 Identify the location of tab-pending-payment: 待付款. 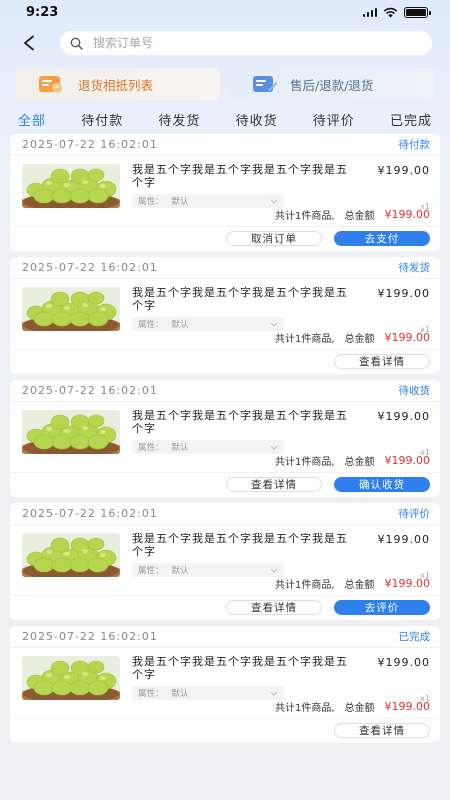
(102, 119).